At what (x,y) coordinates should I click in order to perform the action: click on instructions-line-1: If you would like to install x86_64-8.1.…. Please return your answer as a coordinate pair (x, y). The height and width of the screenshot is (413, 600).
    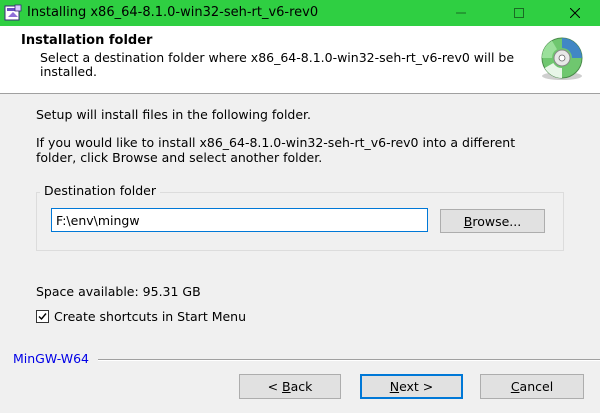
    Looking at the image, I should click on (276, 142).